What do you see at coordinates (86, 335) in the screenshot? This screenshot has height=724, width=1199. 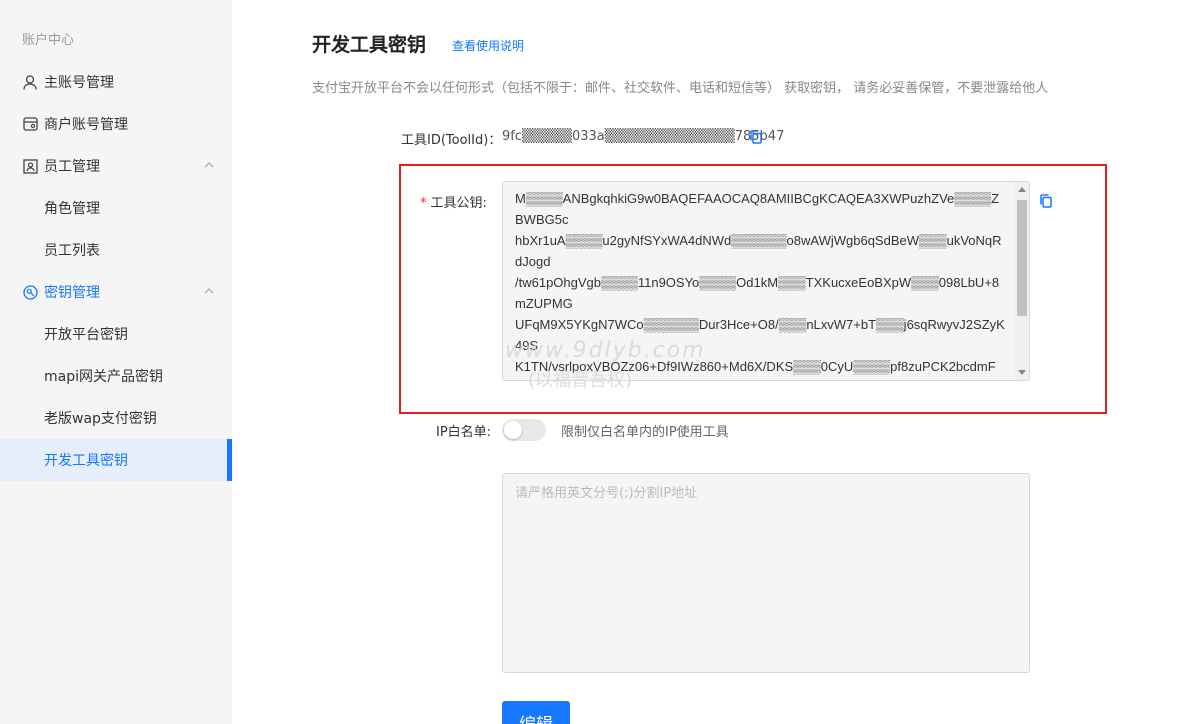 I see `sidebar-item-label: 开放平台密钥` at bounding box center [86, 335].